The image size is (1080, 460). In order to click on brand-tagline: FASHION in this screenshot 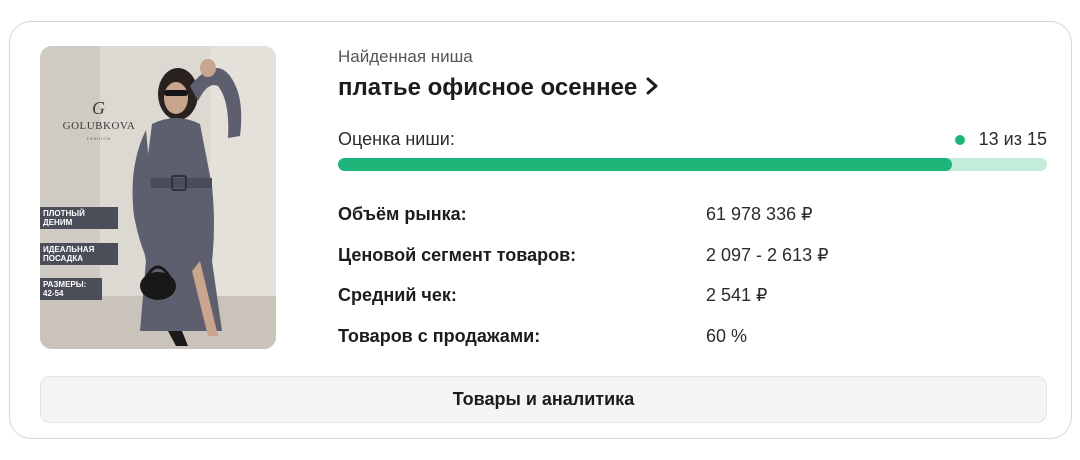, I will do `click(99, 138)`.